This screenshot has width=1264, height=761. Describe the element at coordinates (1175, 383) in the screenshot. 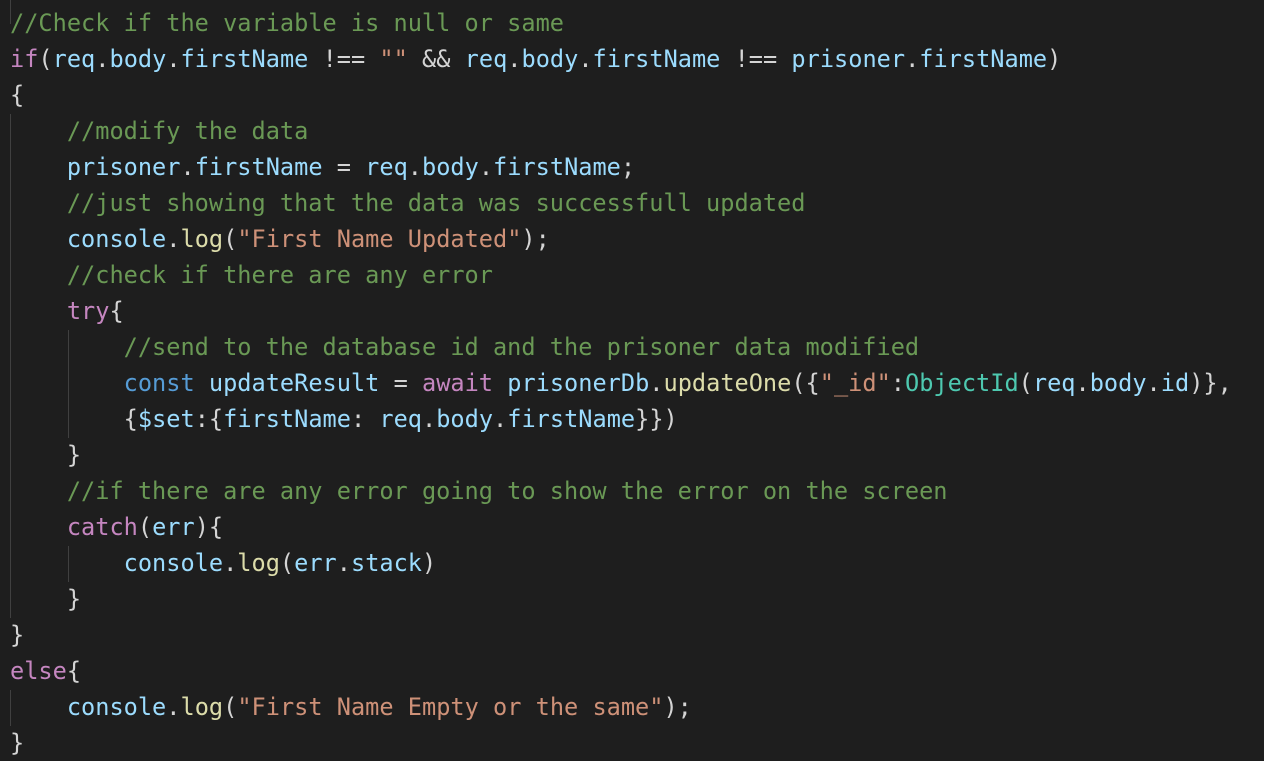

I see `code-token-variable: id` at that location.